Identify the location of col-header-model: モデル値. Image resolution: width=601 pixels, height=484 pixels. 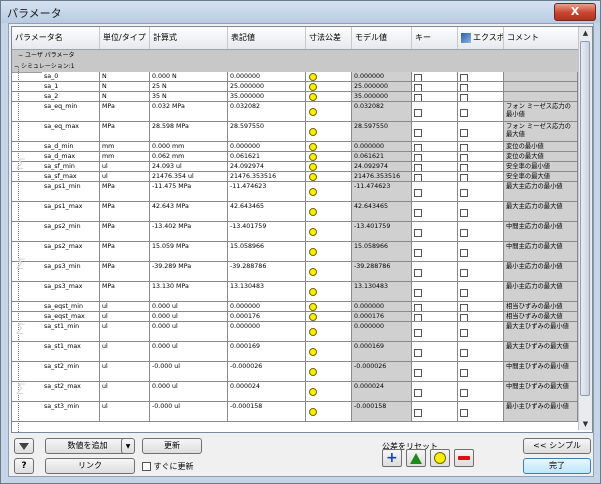
(382, 38).